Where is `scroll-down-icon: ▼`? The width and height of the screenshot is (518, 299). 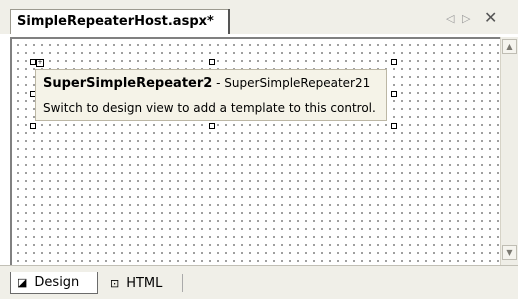 scroll-down-icon: ▼ is located at coordinates (509, 252).